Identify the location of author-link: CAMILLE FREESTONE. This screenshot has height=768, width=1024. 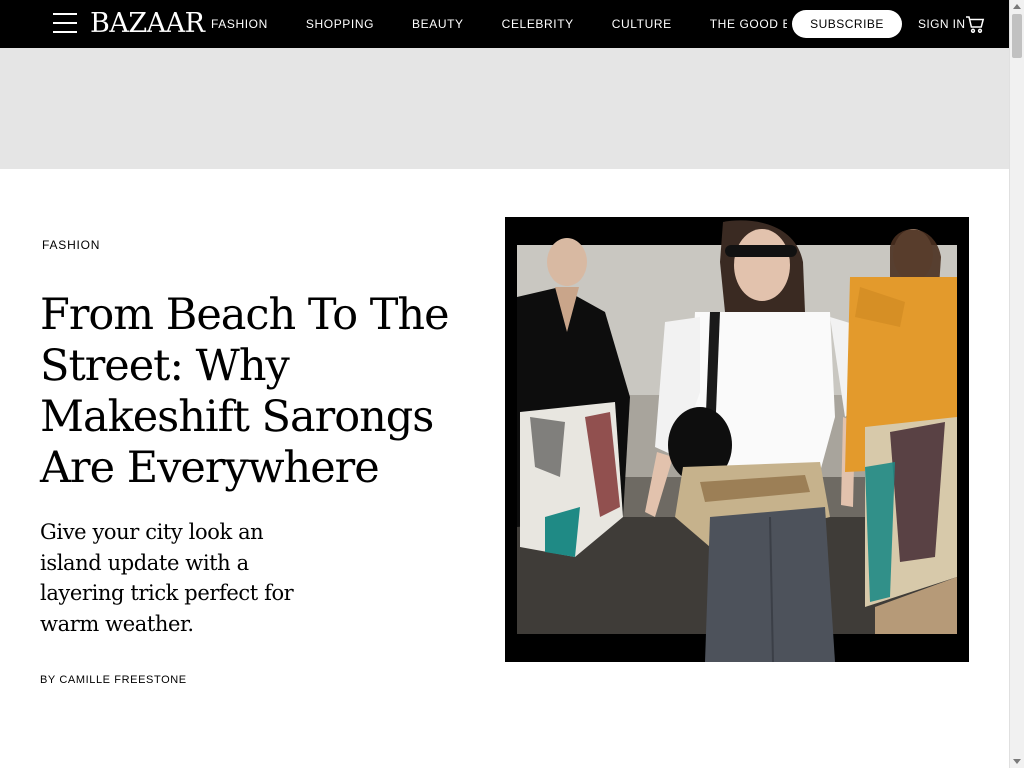
(122, 680).